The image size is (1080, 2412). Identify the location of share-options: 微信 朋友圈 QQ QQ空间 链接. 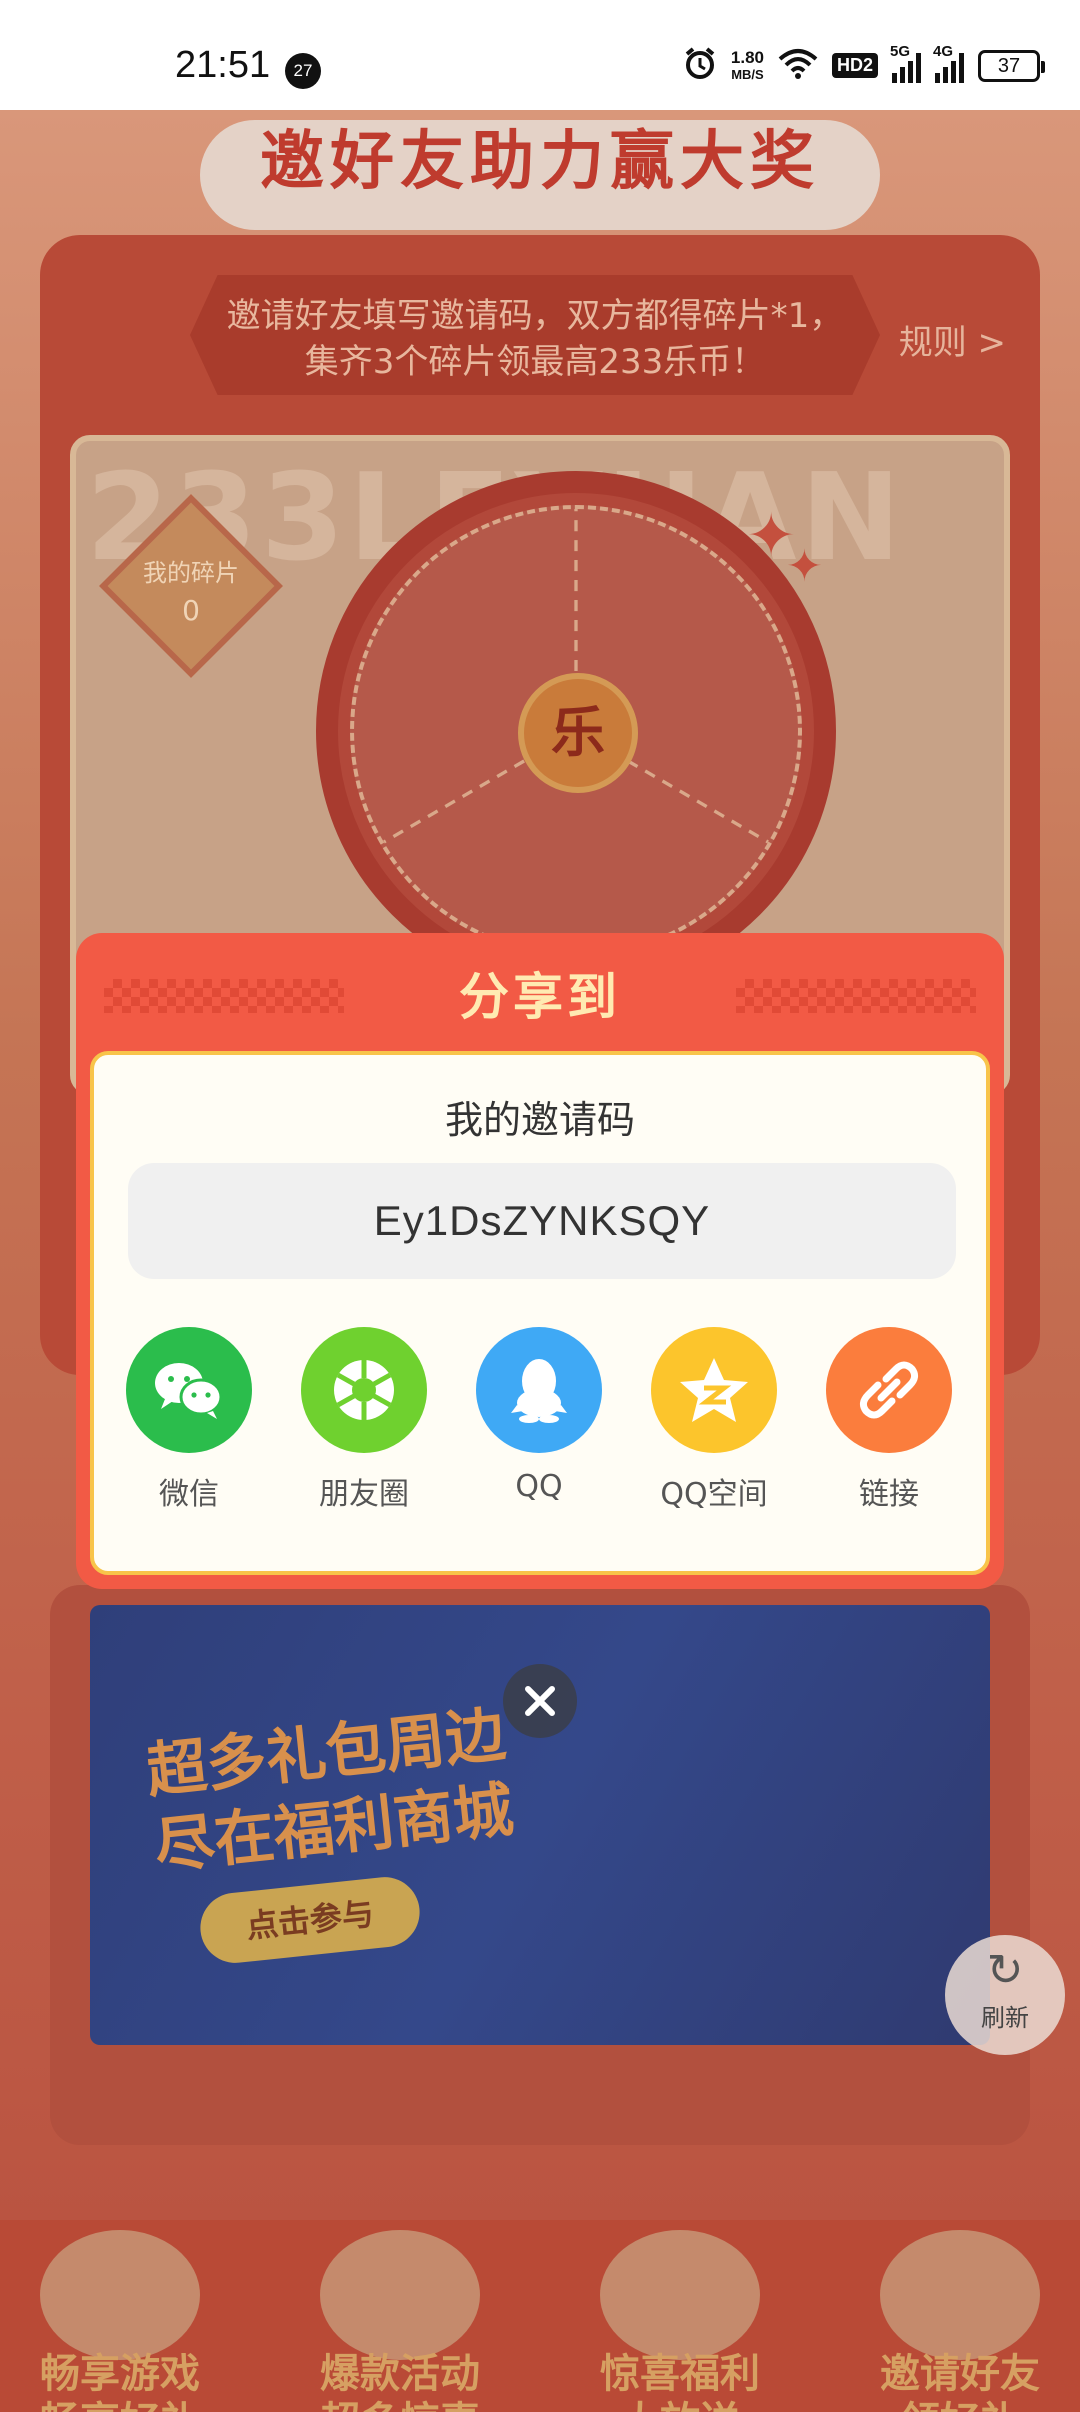
(540, 1419).